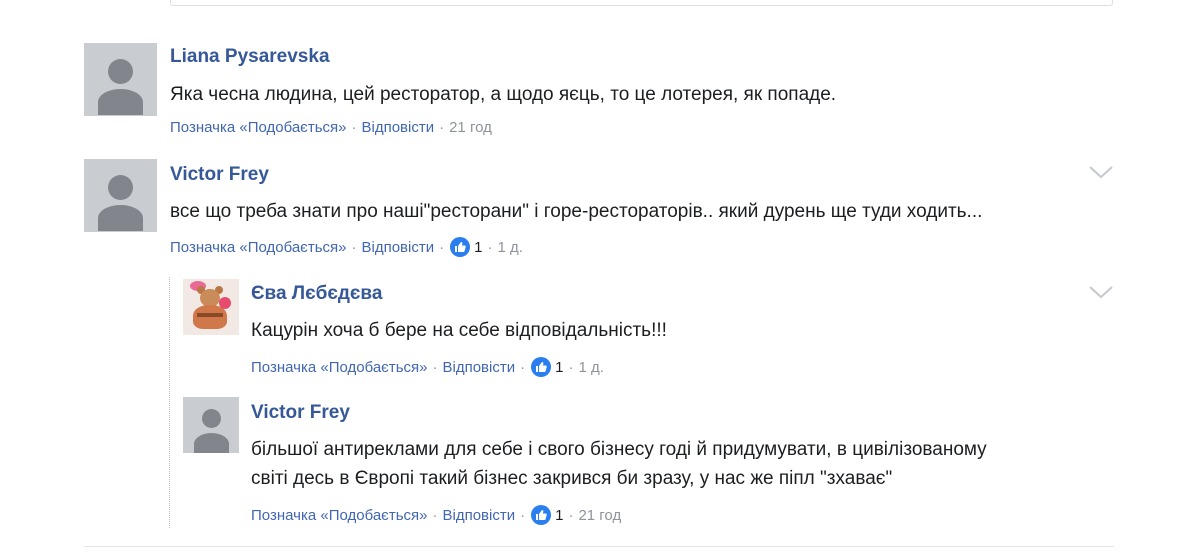  I want to click on reply-thread-line, so click(169, 402).